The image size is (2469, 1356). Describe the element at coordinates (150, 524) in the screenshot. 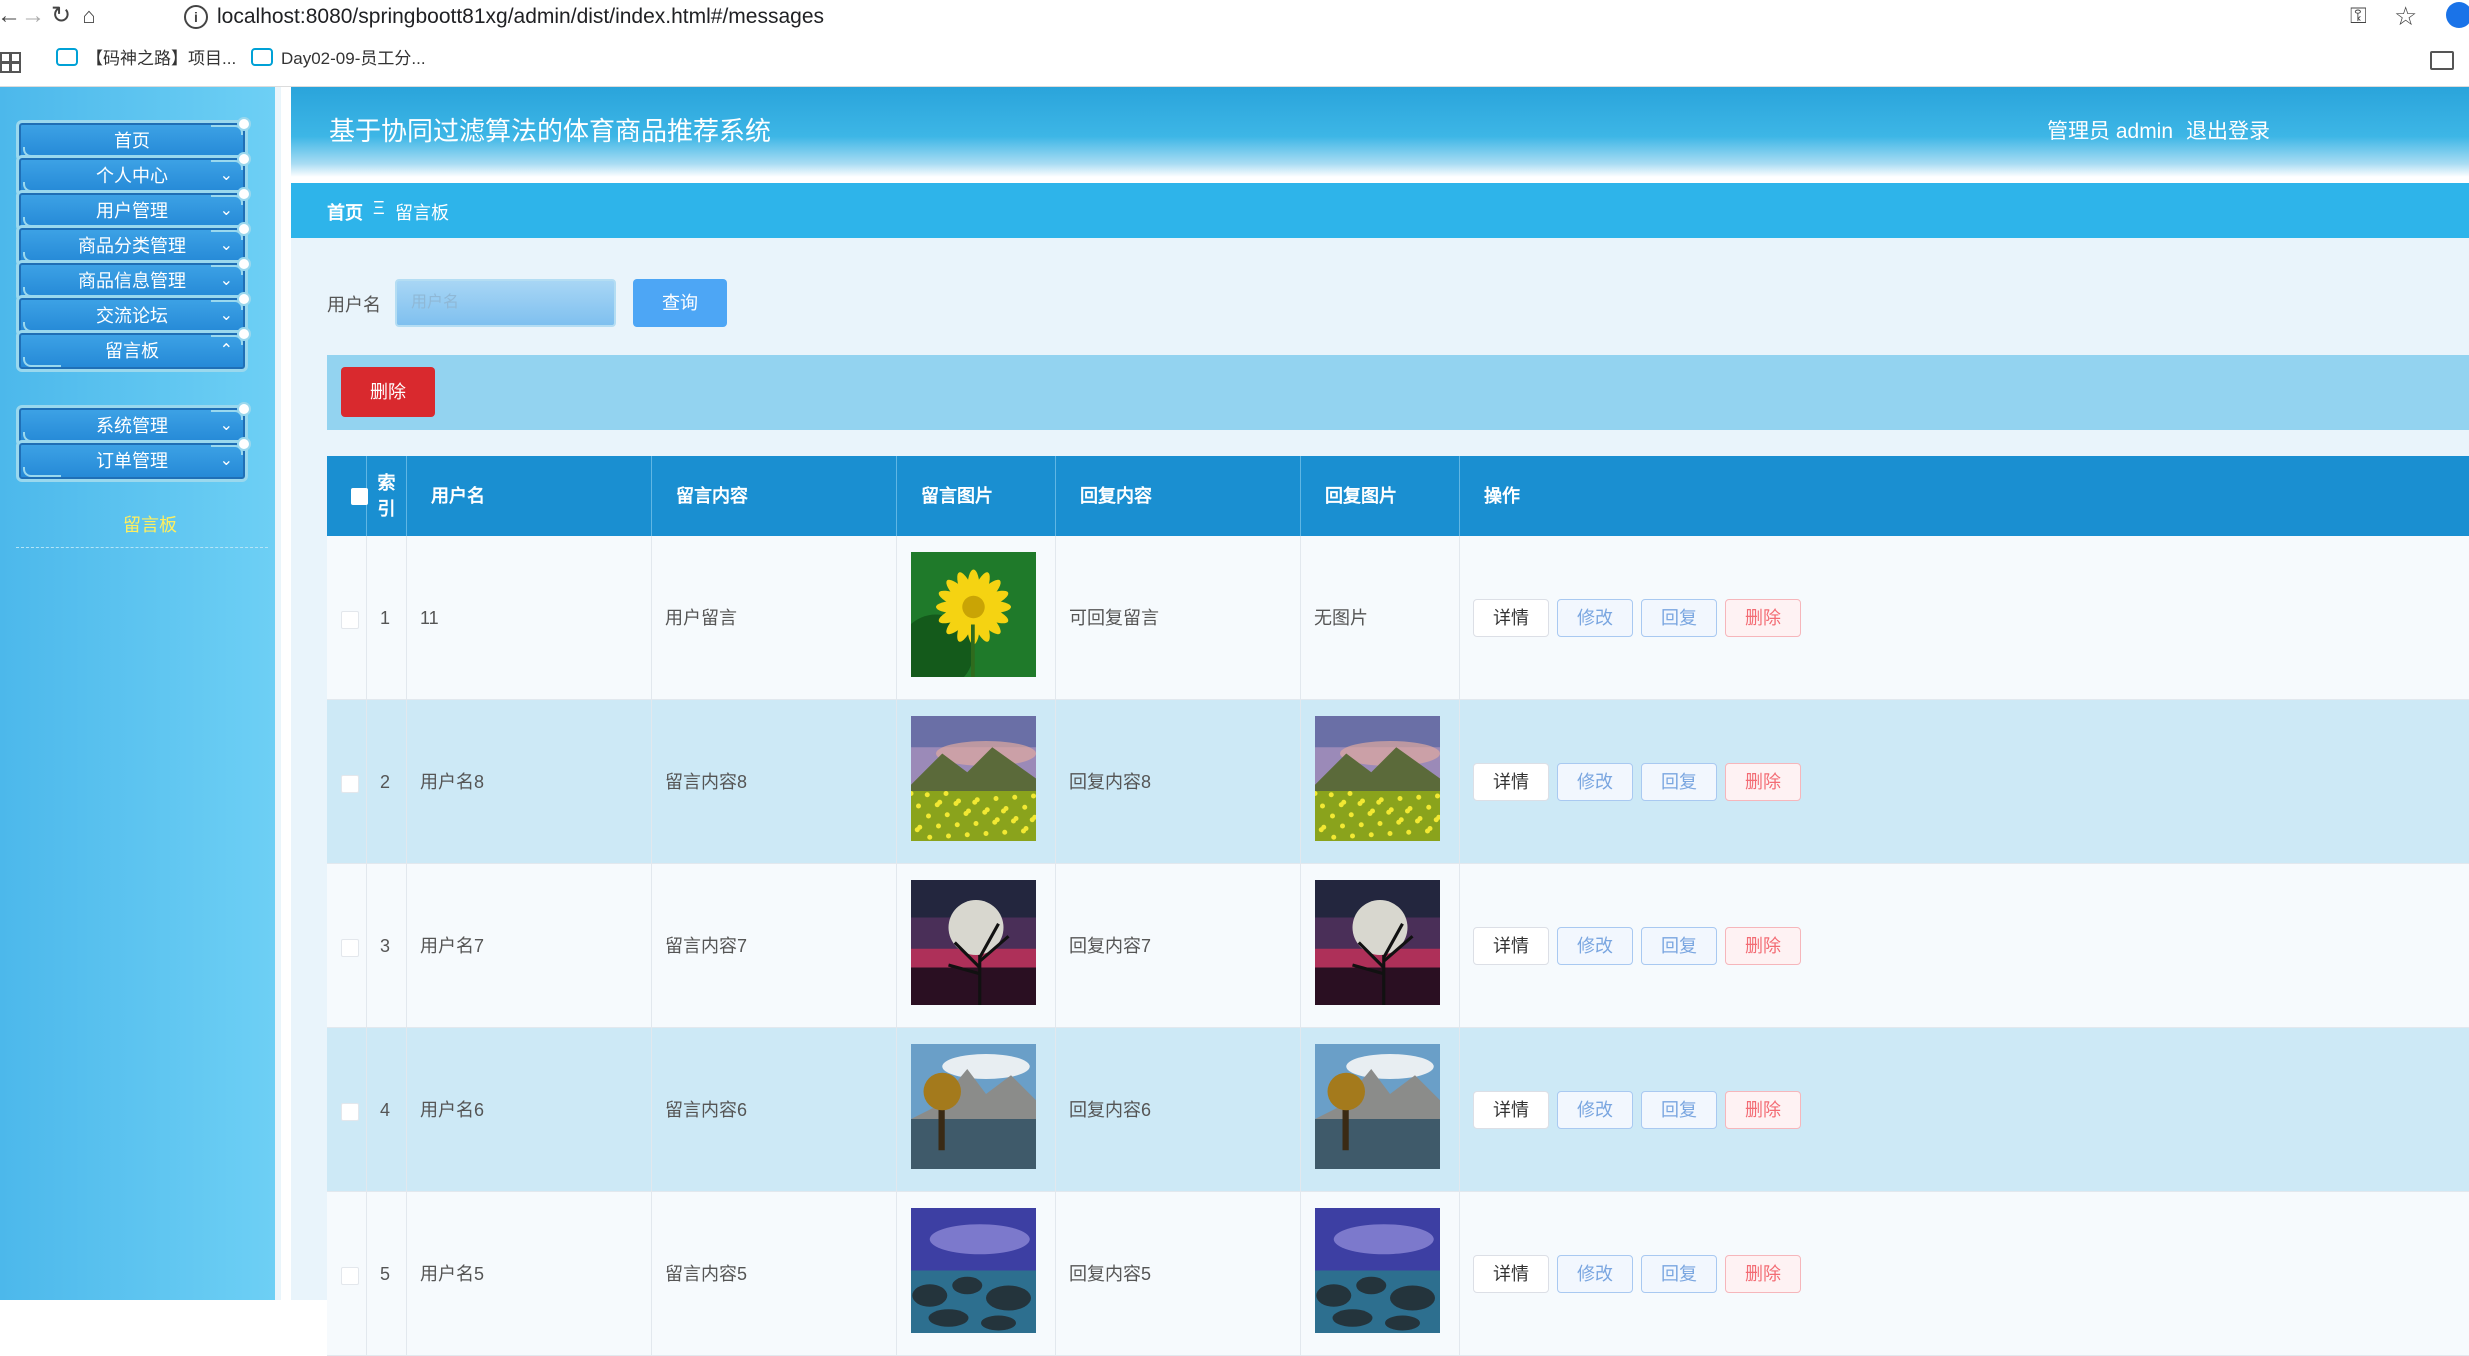

I see `submenu-item-messages: 留言板` at that location.